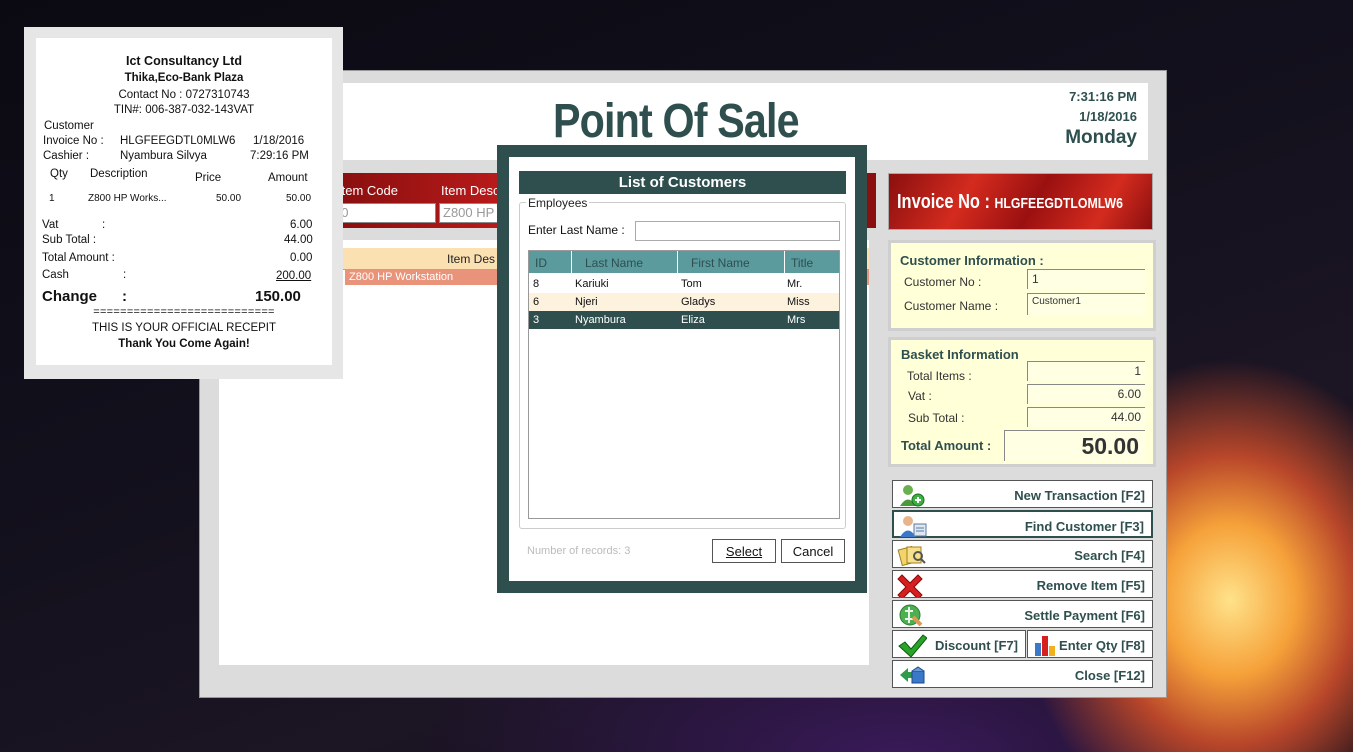 This screenshot has height=752, width=1353. What do you see at coordinates (73, 141) in the screenshot?
I see `receipt-invoice-label: Invoice No :` at bounding box center [73, 141].